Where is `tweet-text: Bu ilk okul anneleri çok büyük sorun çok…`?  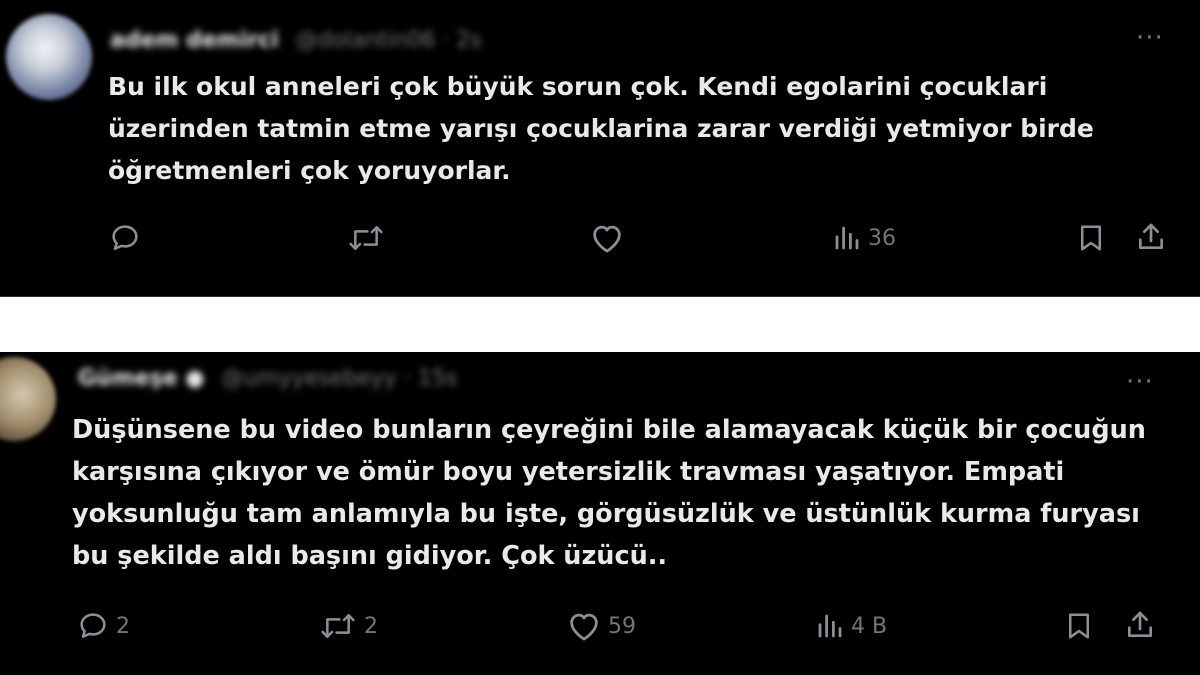 tweet-text: Bu ilk okul anneleri çok büyük sorun çok… is located at coordinates (601, 128).